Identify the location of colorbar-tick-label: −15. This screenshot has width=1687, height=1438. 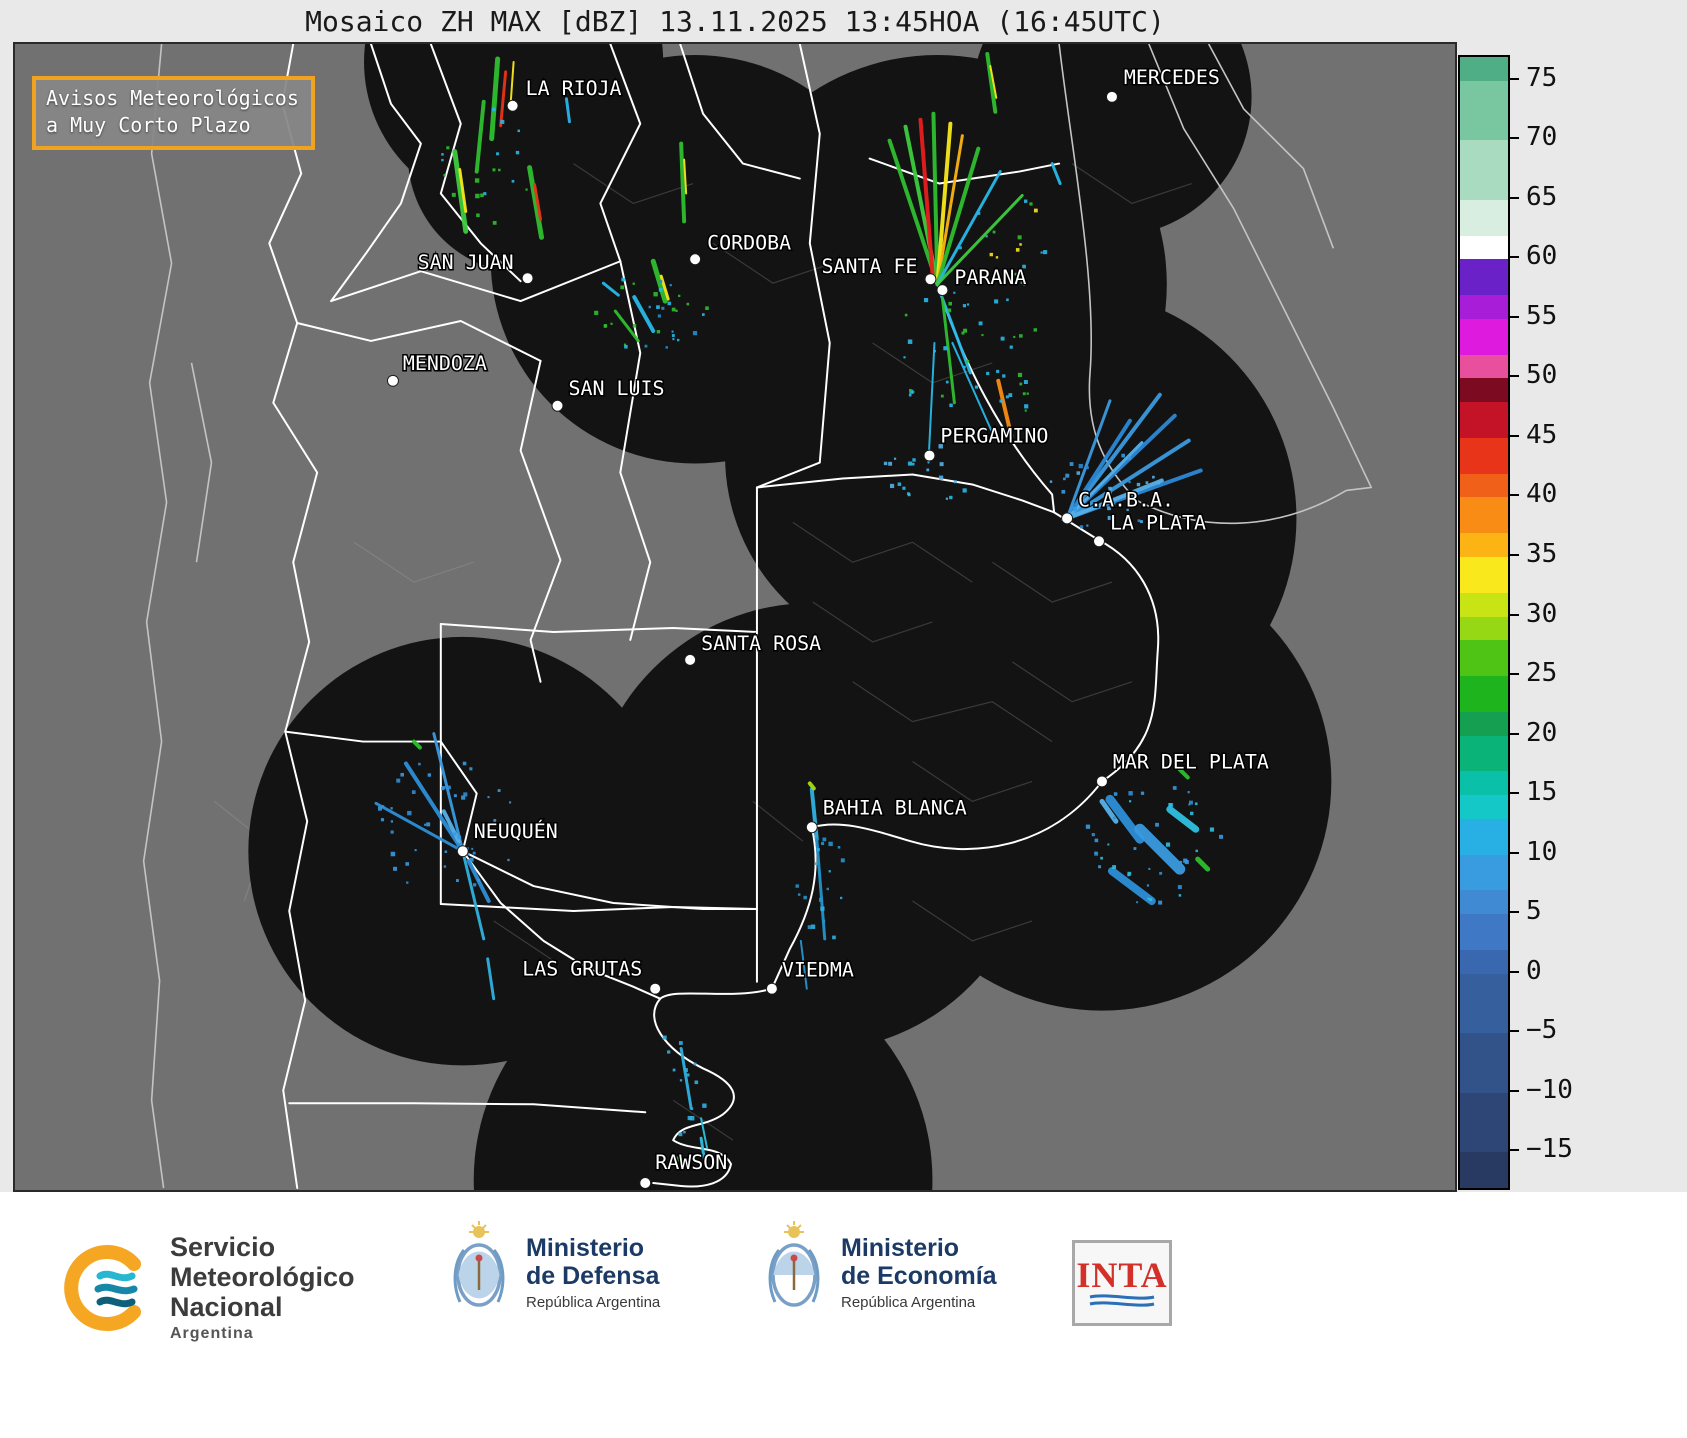
(1549, 1149).